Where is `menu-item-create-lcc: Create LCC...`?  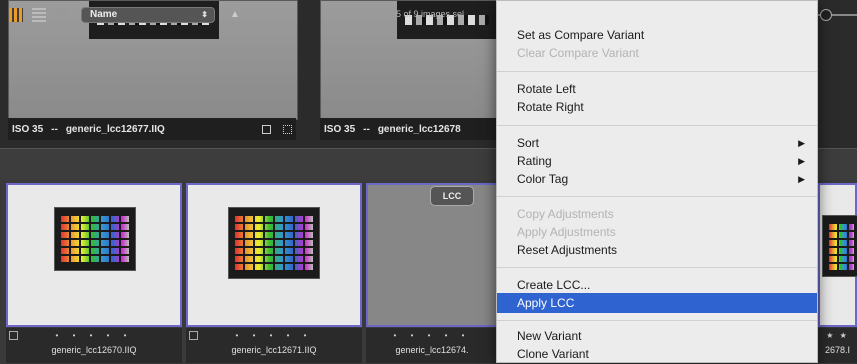
menu-item-create-lcc: Create LCC... is located at coordinates (657, 285).